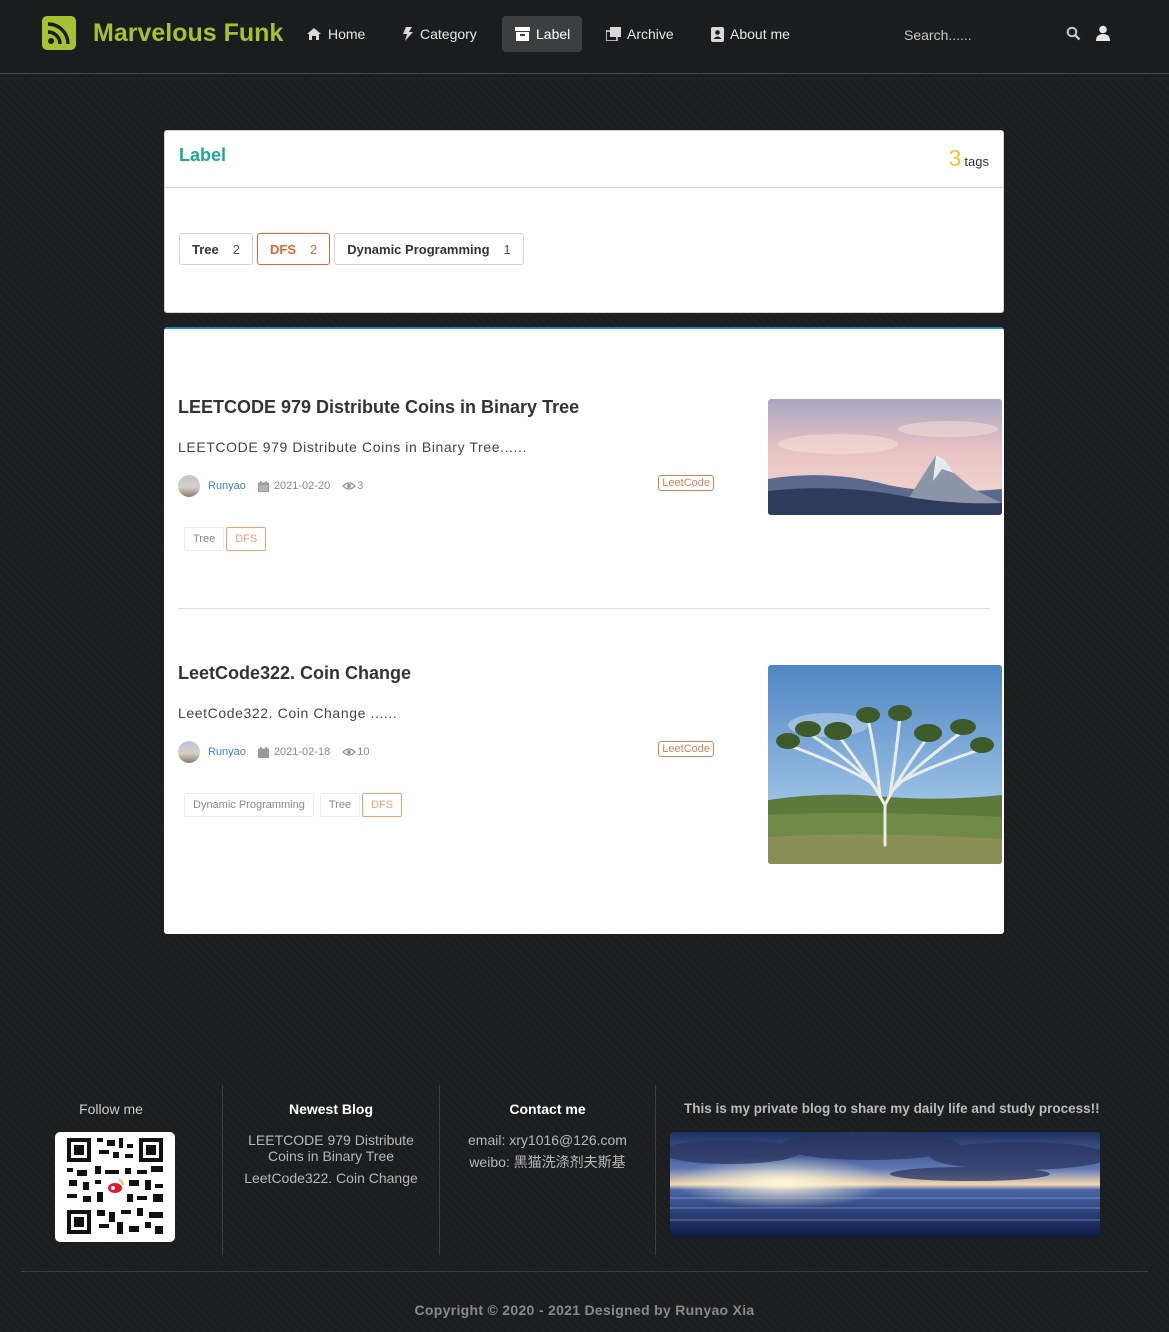 The width and height of the screenshot is (1169, 1332). Describe the element at coordinates (249, 805) in the screenshot. I see `post-tag: Dynamic Programming` at that location.